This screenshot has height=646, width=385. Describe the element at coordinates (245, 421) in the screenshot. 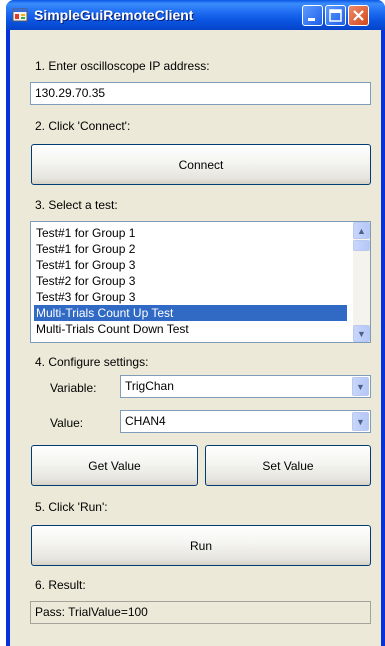

I see `value-dropdown: CHAN4 ▼` at that location.